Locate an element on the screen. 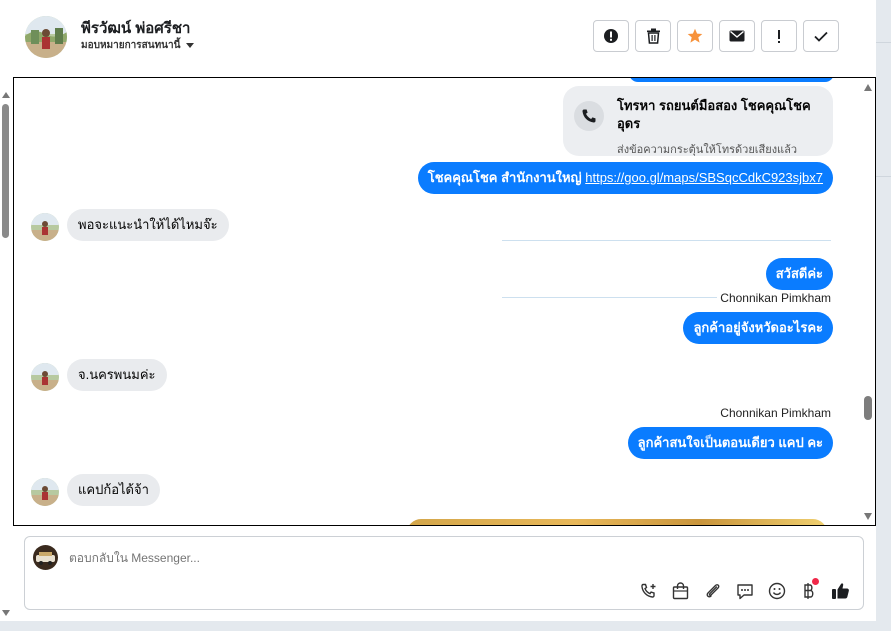 The width and height of the screenshot is (891, 631). scroll-up-arrow-icon is located at coordinates (868, 87).